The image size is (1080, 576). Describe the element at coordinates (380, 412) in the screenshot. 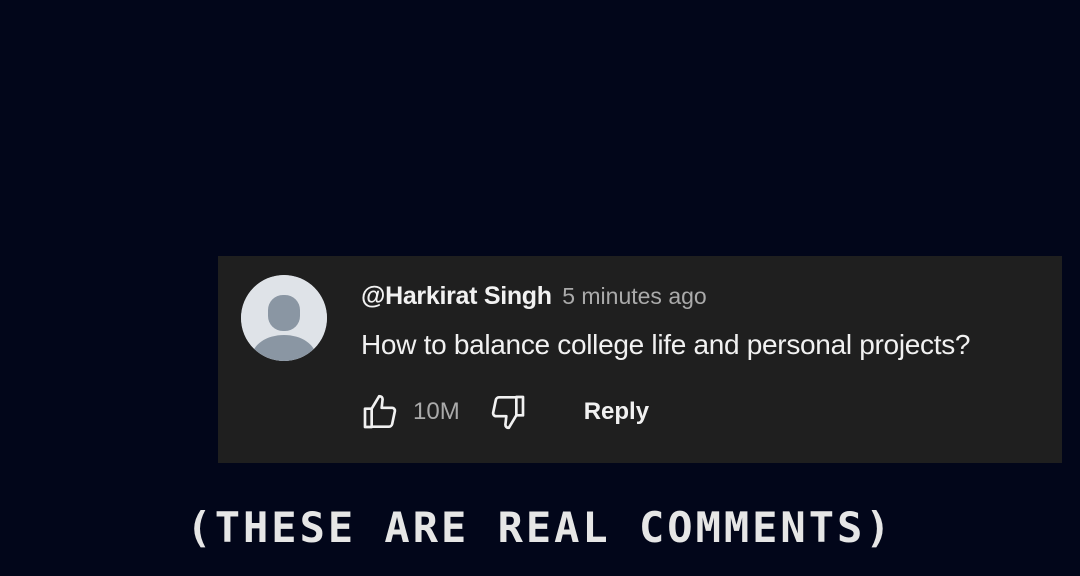

I see `thumbs-up-icon` at that location.